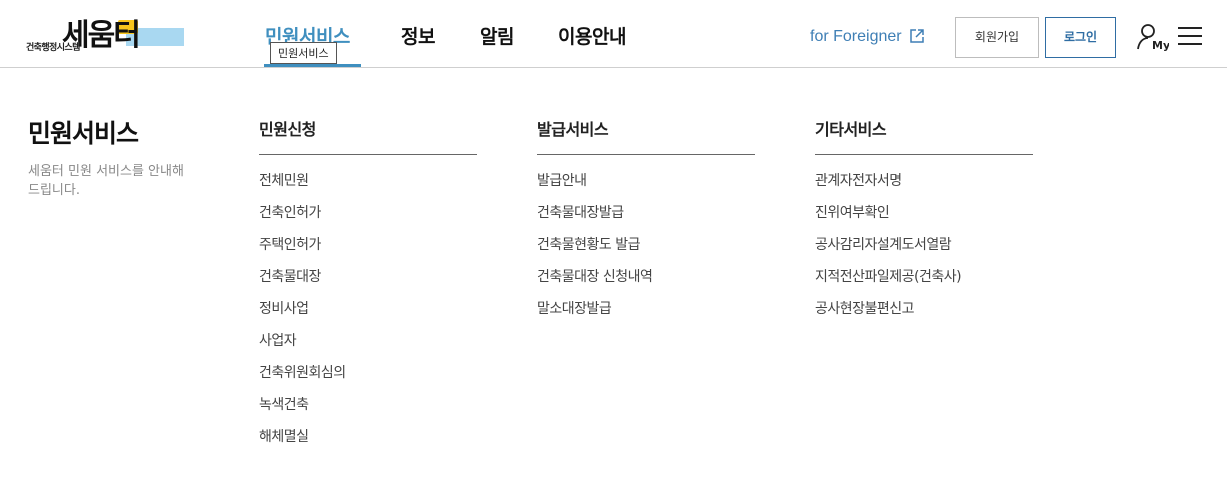 The height and width of the screenshot is (492, 1227). I want to click on menu-link: 공사감리자설계도서열람, so click(924, 251).